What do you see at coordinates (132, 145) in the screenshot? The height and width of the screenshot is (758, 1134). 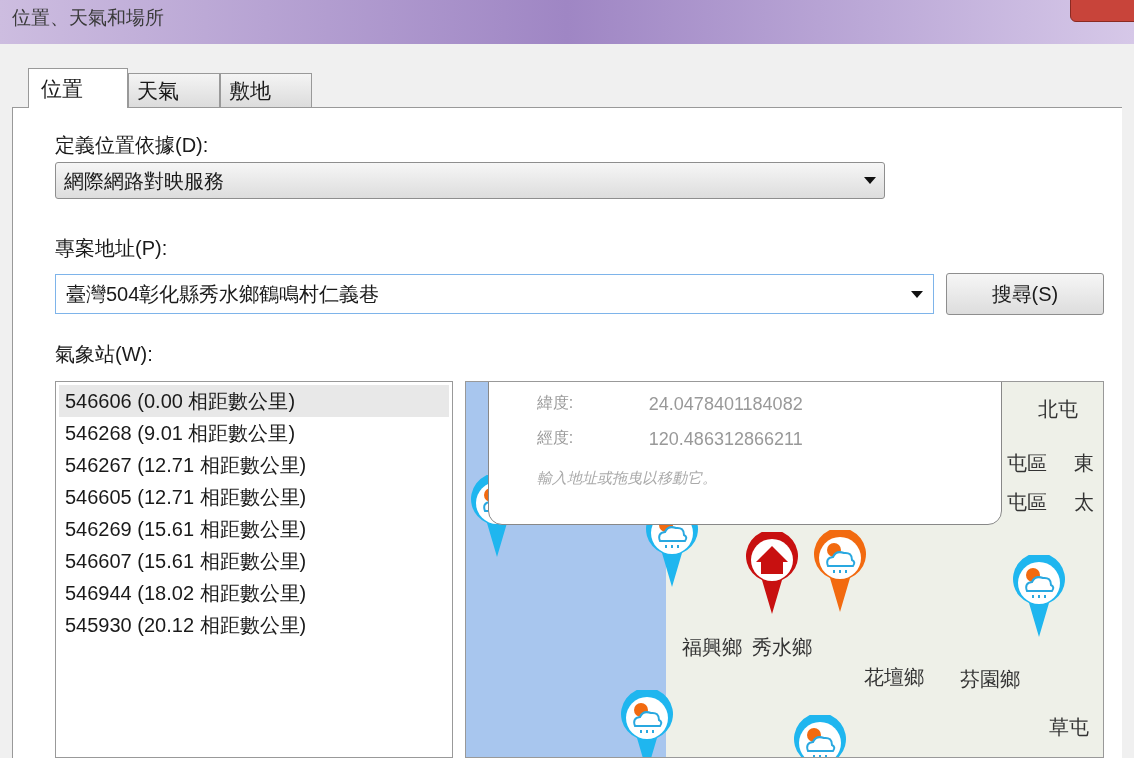 I see `field-label: 定義位置依據(D):` at bounding box center [132, 145].